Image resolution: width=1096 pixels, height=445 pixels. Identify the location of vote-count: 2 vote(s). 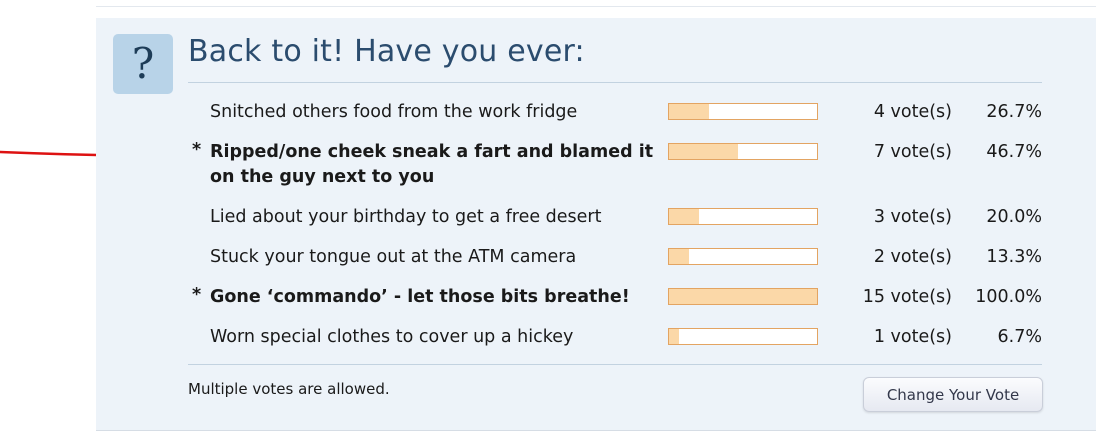
(912, 257).